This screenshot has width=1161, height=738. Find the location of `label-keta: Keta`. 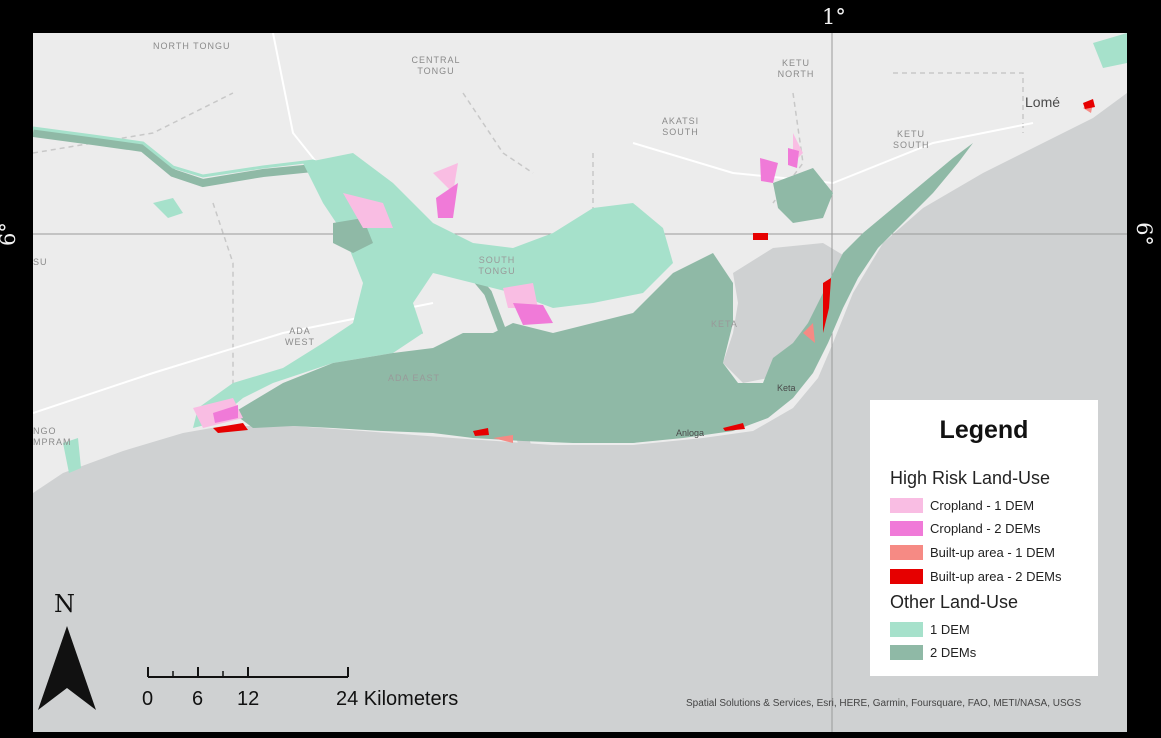

label-keta: Keta is located at coordinates (786, 388).